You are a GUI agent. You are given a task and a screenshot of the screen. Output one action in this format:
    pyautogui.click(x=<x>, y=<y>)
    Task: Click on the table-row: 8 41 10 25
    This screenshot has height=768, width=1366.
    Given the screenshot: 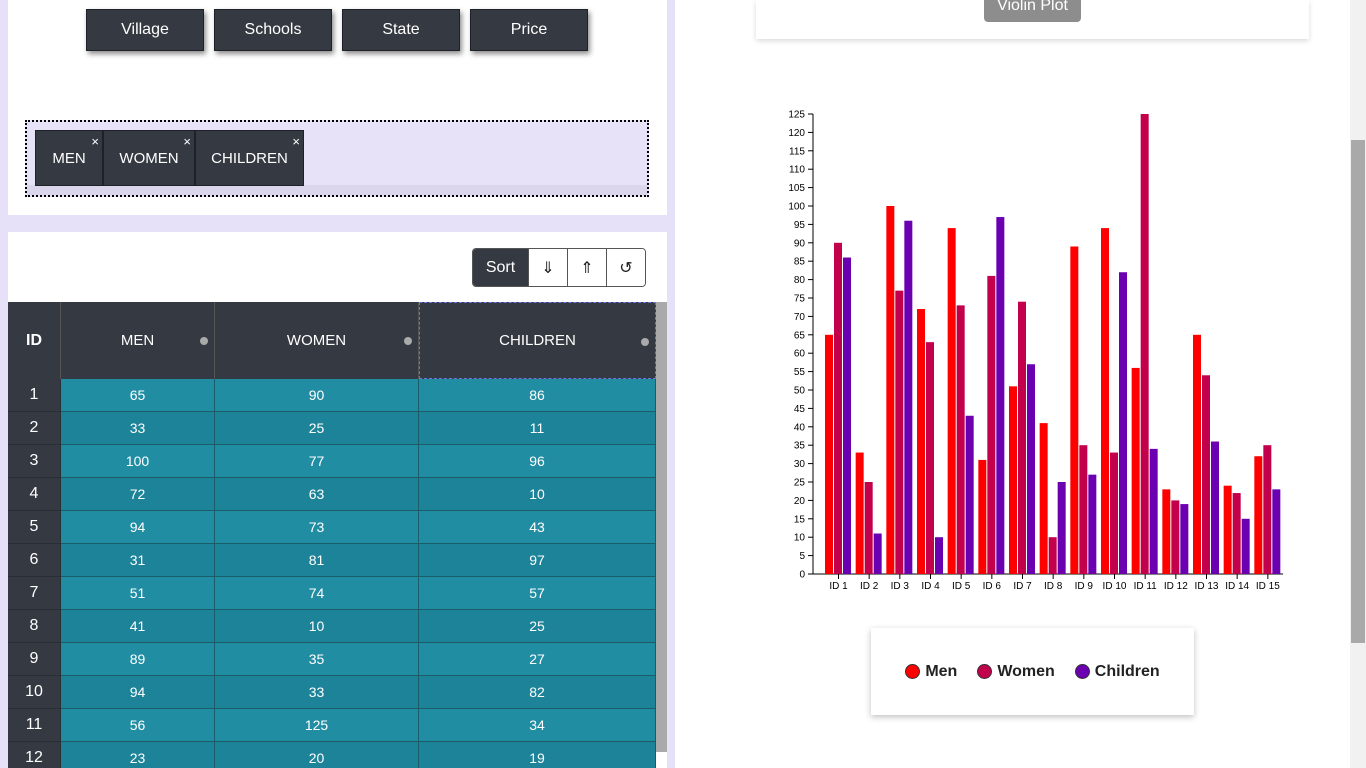 What is the action you would take?
    pyautogui.click(x=332, y=626)
    